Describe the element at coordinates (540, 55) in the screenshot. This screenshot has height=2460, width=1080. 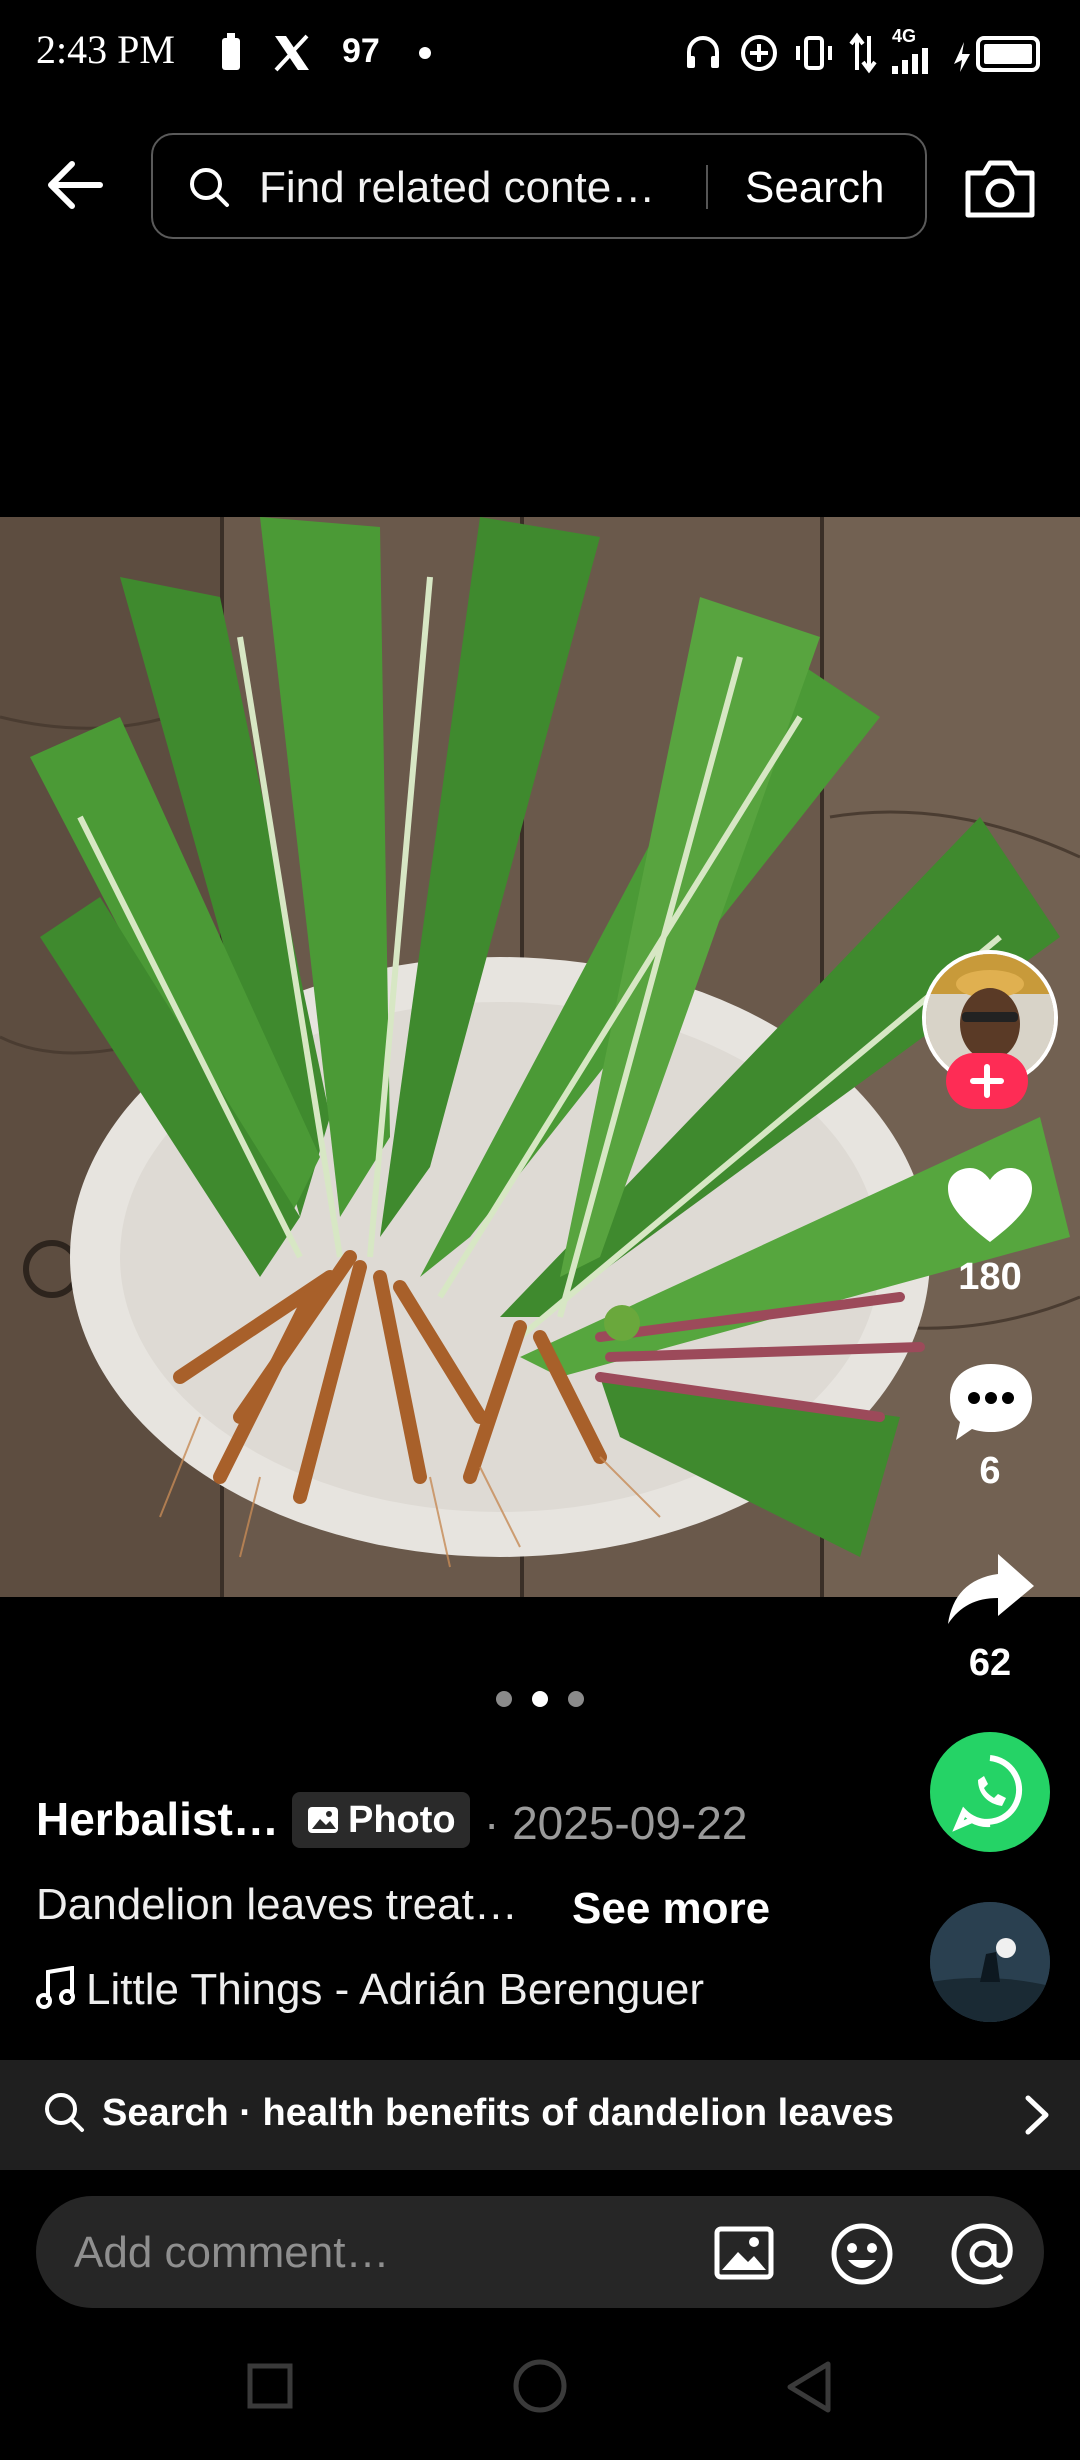
I see `status-bar: 2:43 PM 97 4G` at that location.